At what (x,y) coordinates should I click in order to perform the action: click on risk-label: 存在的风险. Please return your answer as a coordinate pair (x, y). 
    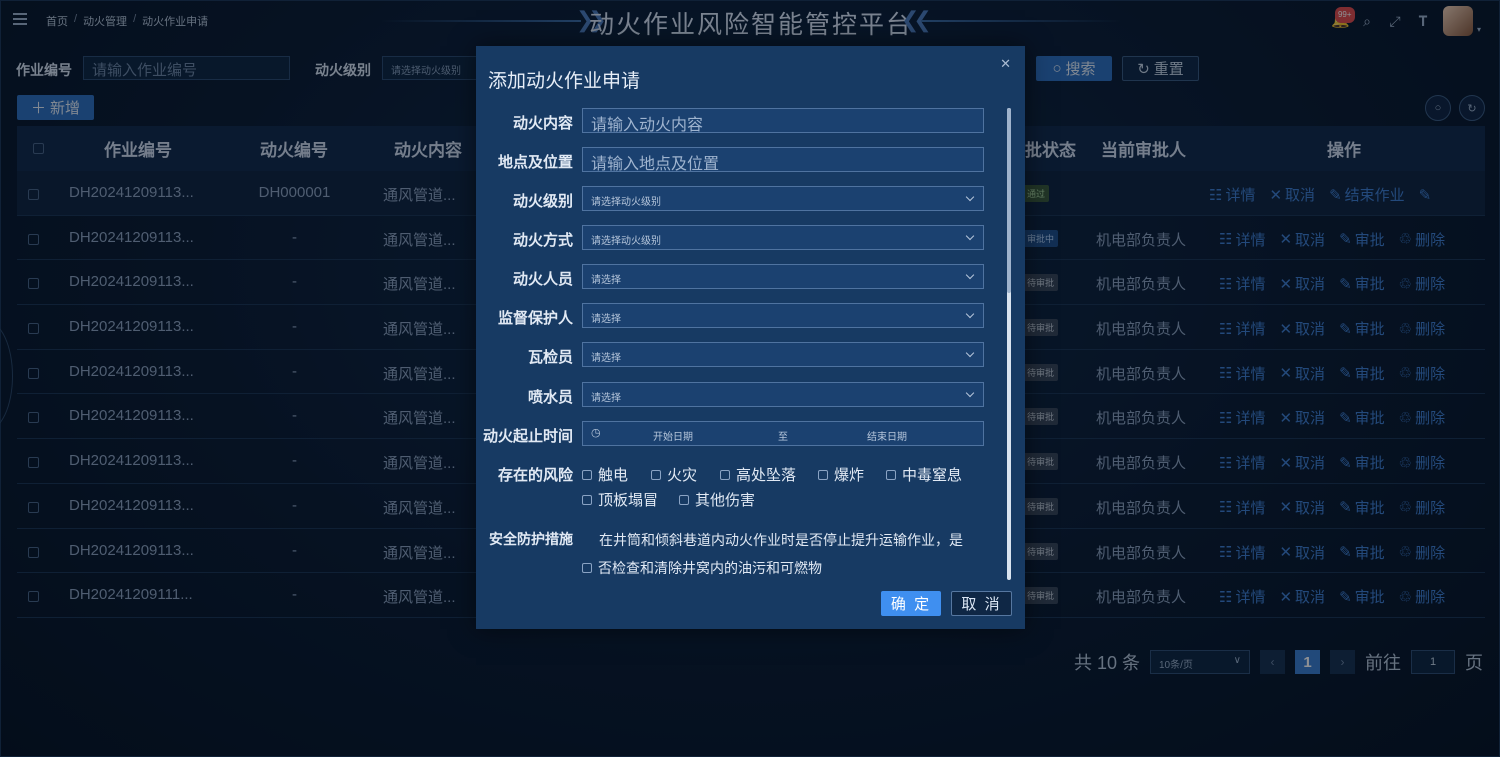
    Looking at the image, I should click on (535, 475).